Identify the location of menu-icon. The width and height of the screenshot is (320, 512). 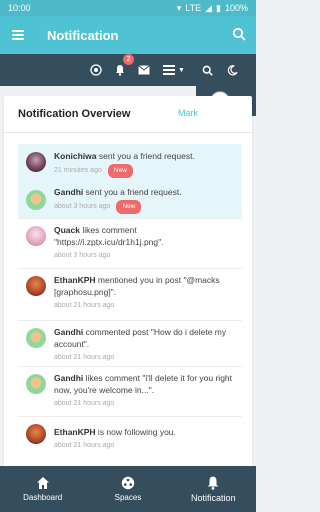
(18, 35).